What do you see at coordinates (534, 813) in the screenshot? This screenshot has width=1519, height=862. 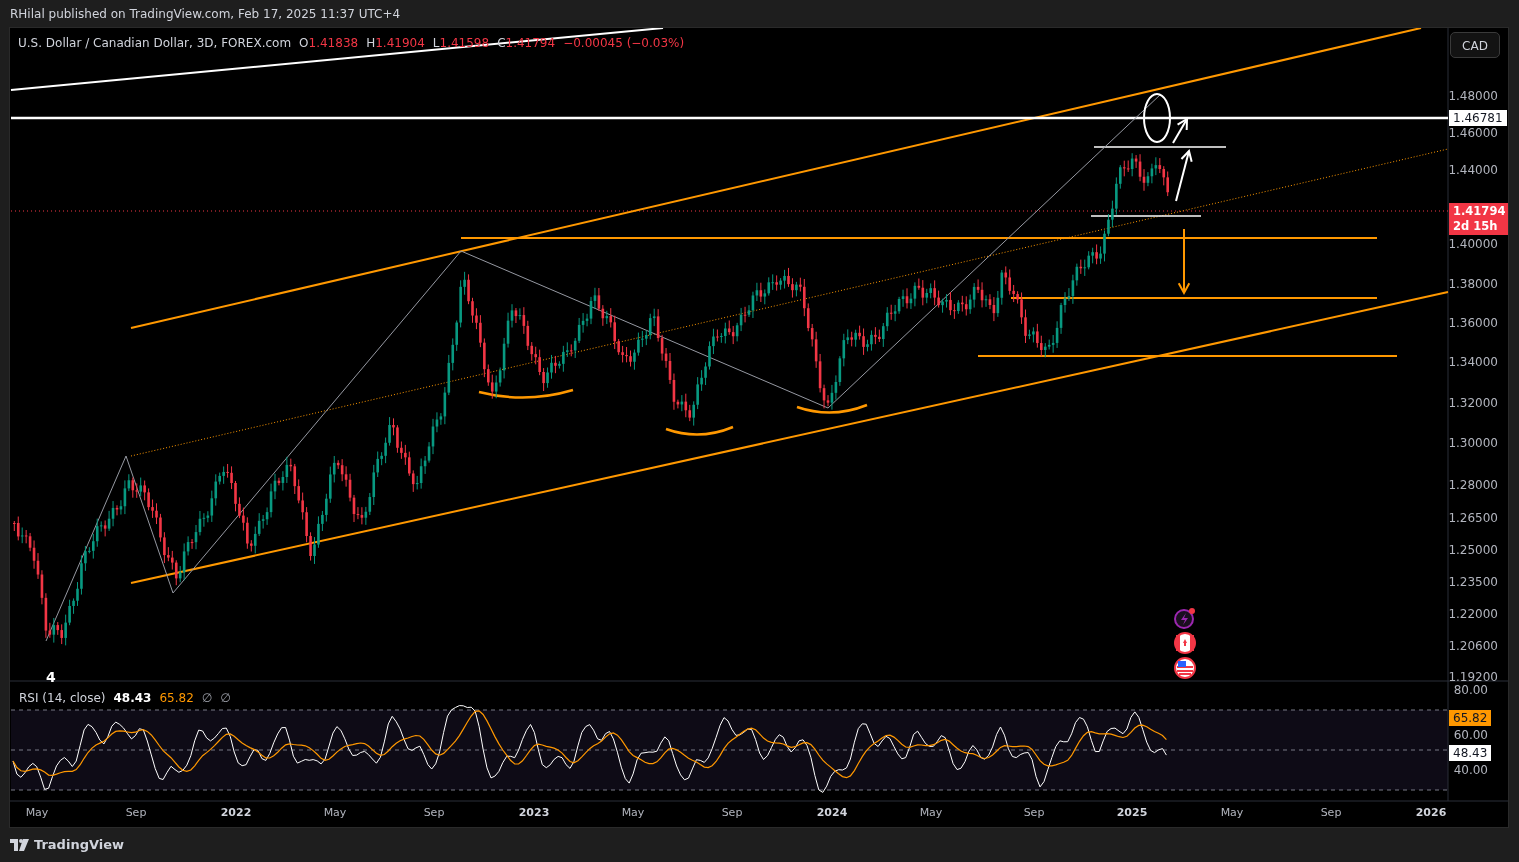 I see `time-label: 2023` at bounding box center [534, 813].